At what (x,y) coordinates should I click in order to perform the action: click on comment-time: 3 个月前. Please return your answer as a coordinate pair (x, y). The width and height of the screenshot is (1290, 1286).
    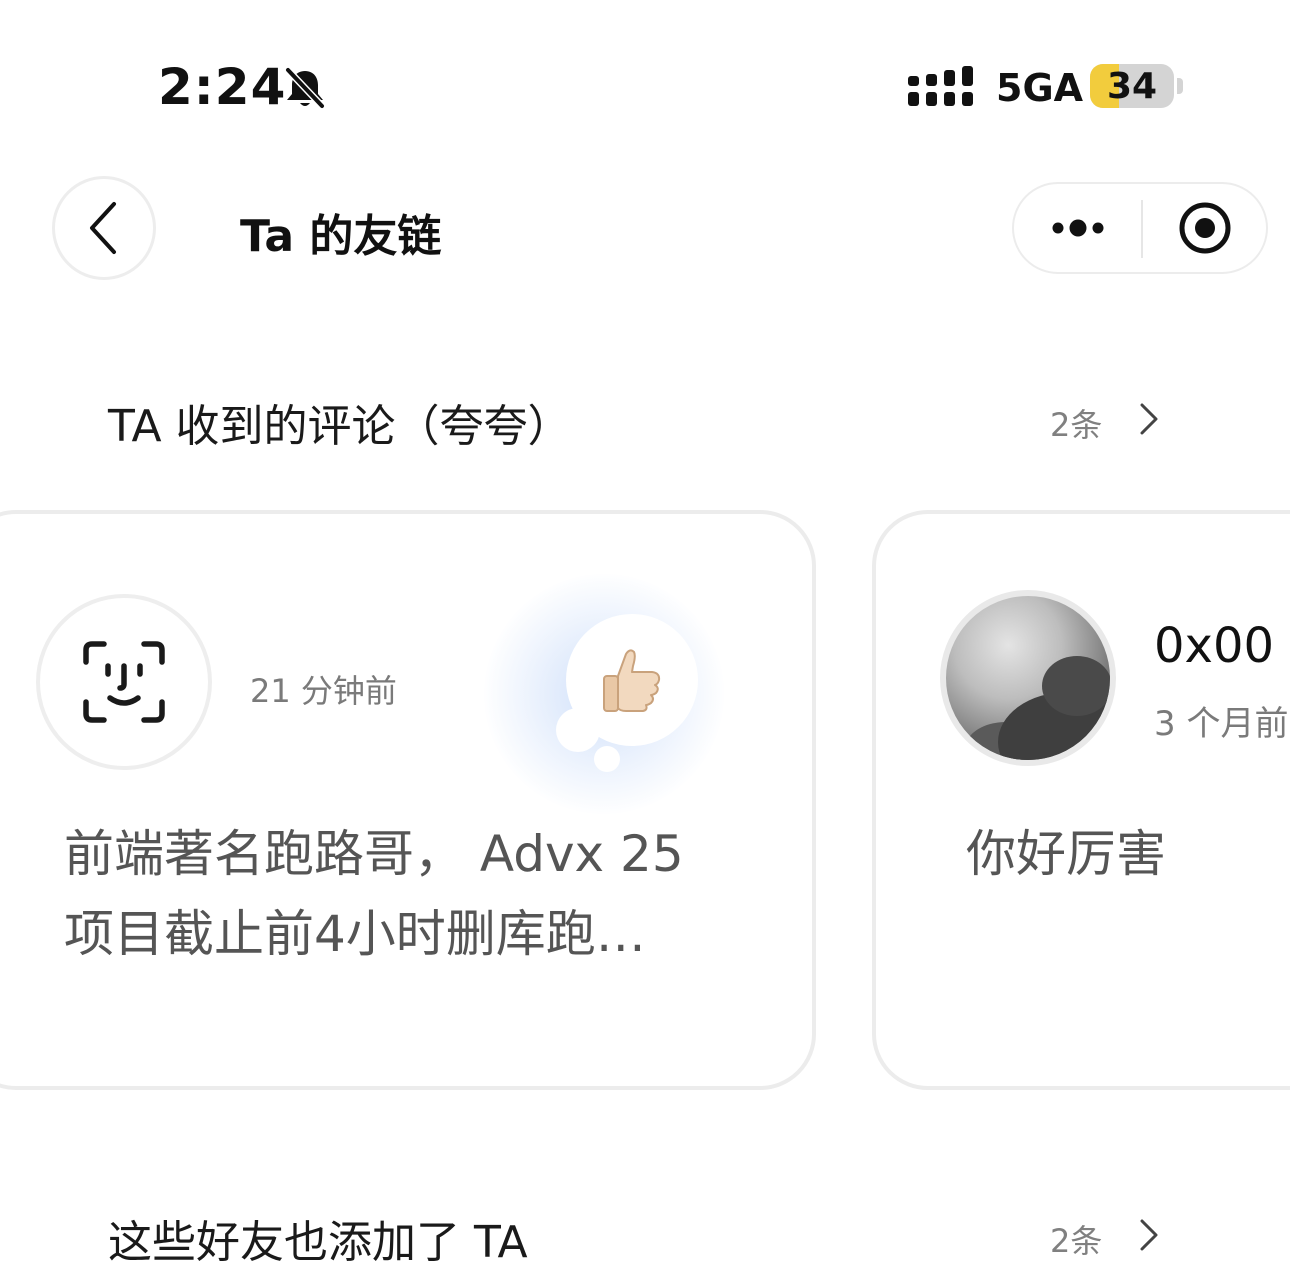
    Looking at the image, I should click on (1221, 724).